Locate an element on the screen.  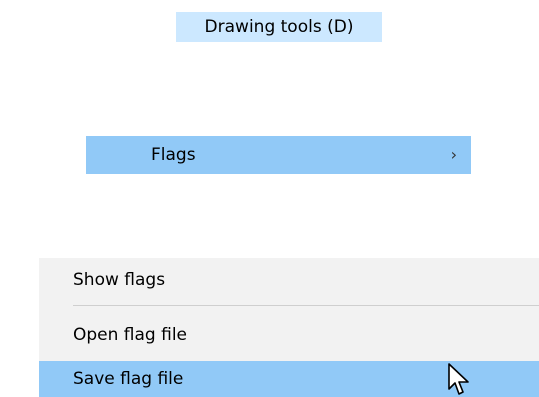
flags-menu-item: Flags › is located at coordinates (278, 155).